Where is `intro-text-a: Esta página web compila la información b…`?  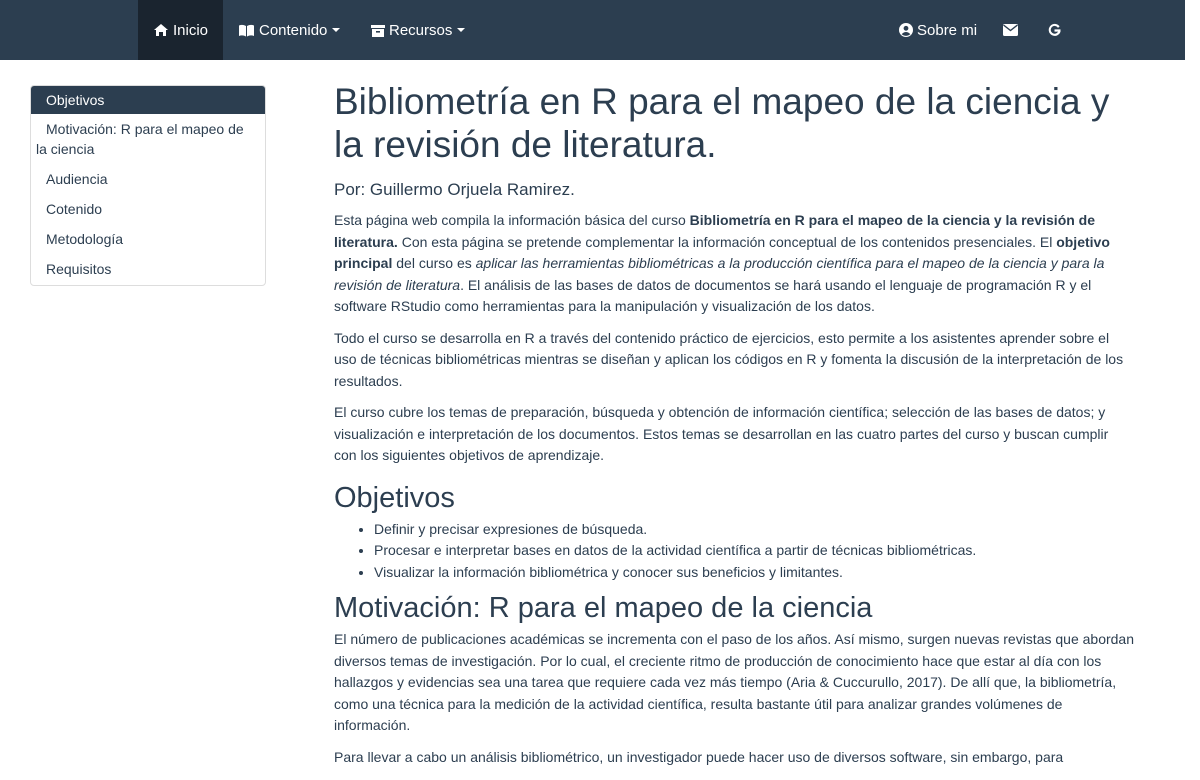
intro-text-a: Esta página web compila la información b… is located at coordinates (512, 220).